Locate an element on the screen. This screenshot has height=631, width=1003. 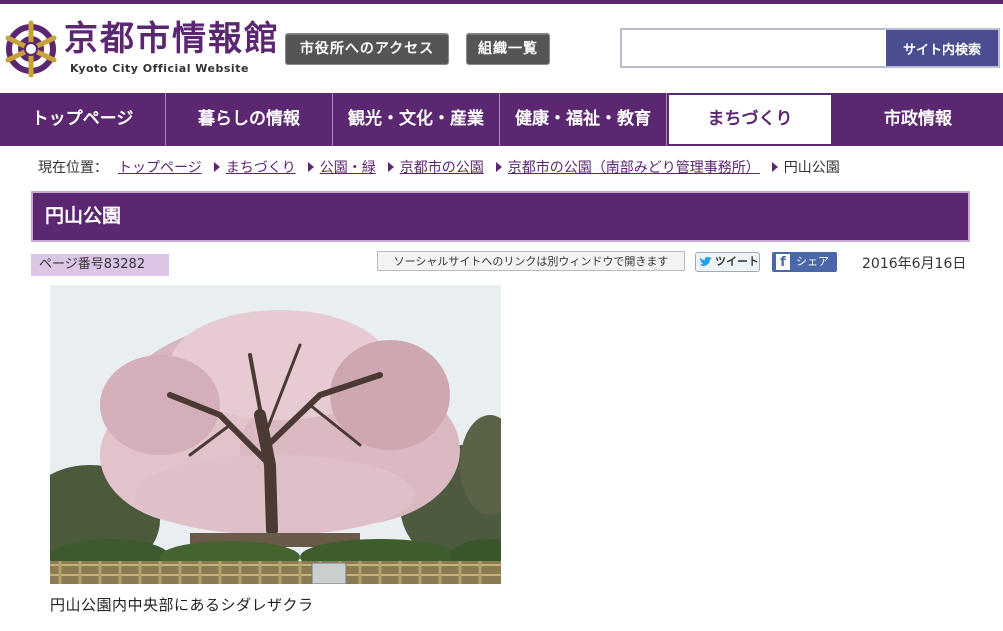
tweet-button: ツイート is located at coordinates (727, 262).